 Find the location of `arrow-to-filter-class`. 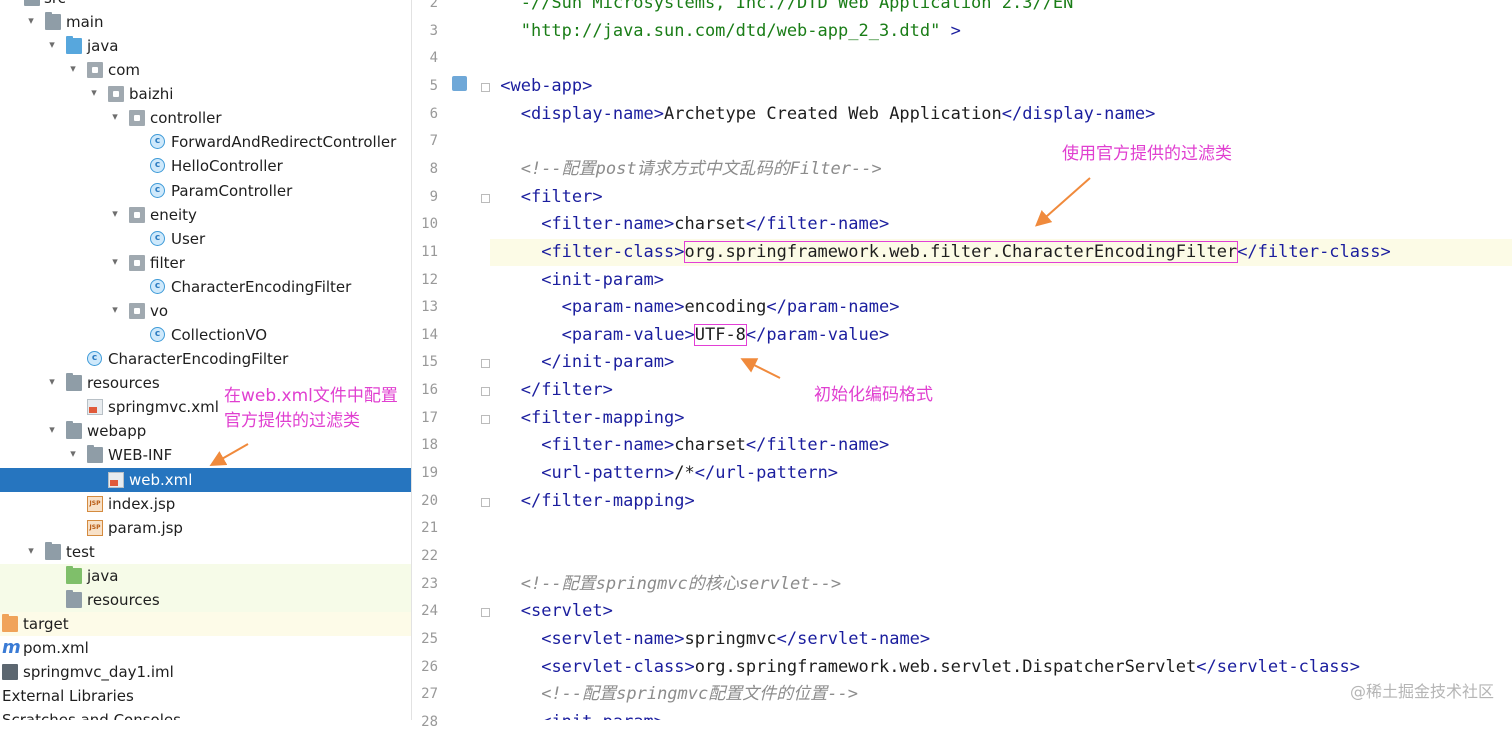

arrow-to-filter-class is located at coordinates (1063, 202).